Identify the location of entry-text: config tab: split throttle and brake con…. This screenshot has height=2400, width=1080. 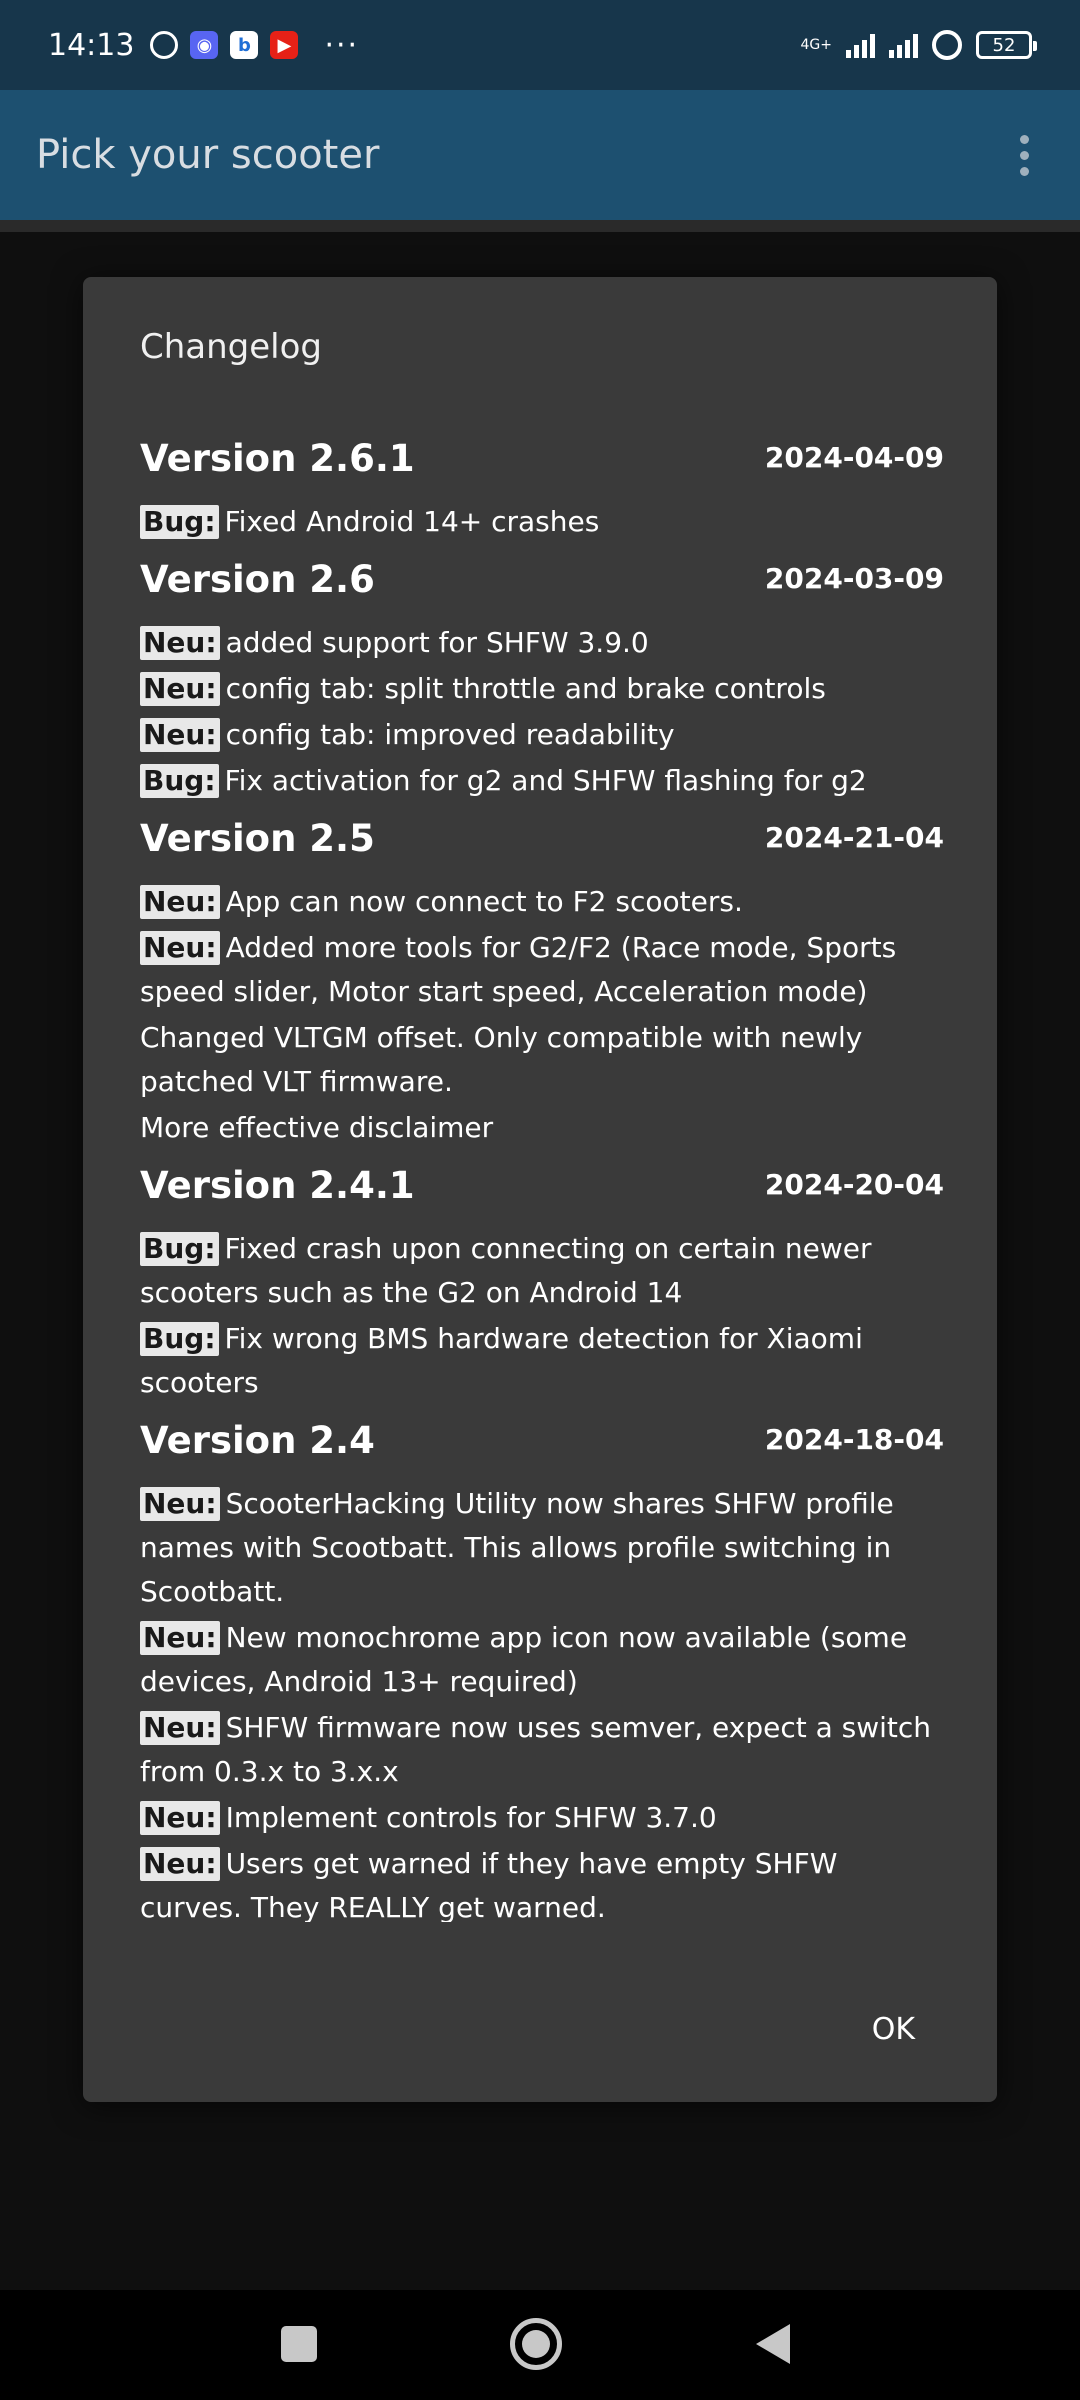
(525, 688).